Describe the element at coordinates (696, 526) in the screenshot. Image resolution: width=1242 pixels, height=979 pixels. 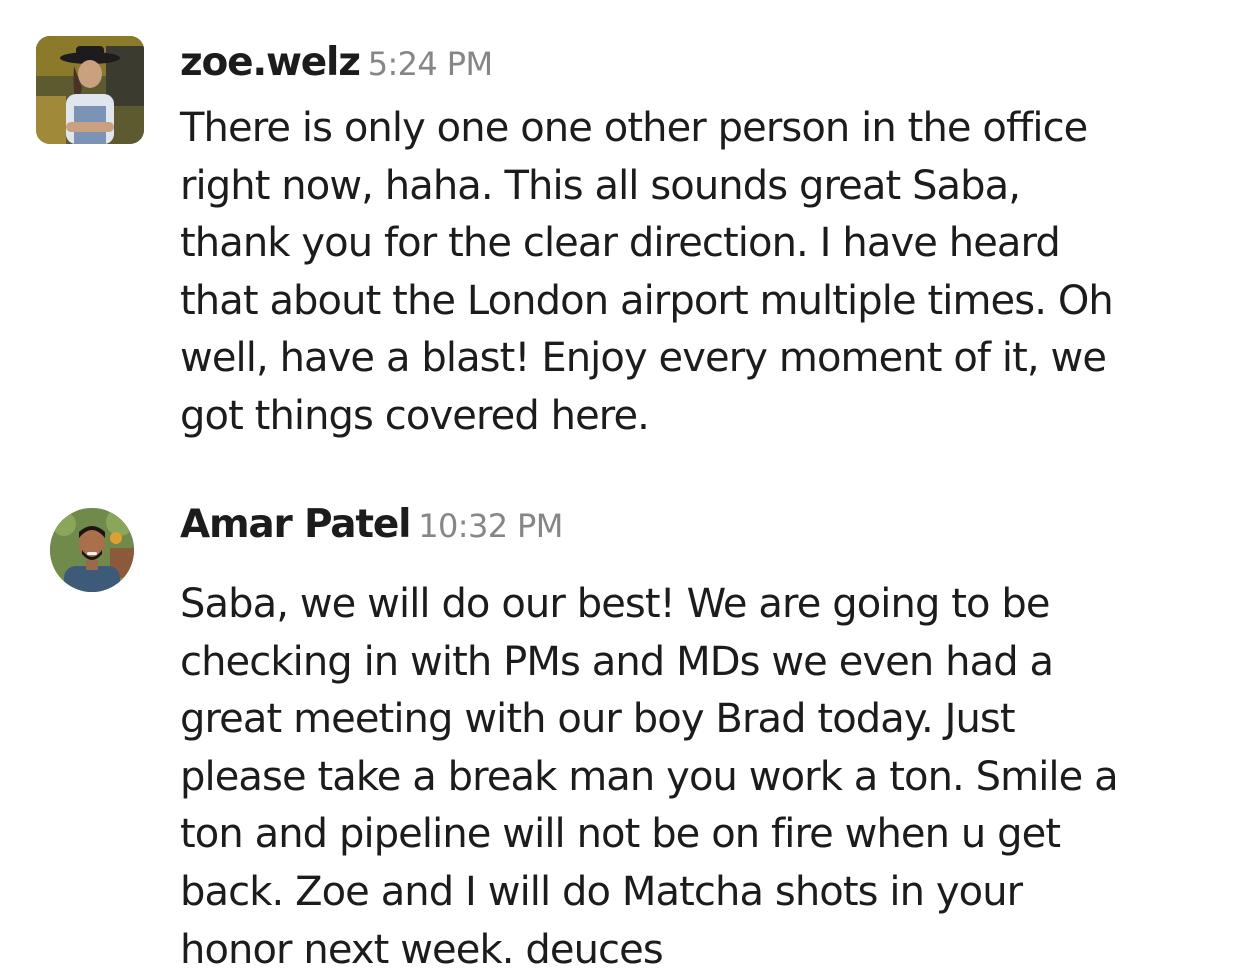
I see `message-header: Amar Patel 10:32 PM` at that location.